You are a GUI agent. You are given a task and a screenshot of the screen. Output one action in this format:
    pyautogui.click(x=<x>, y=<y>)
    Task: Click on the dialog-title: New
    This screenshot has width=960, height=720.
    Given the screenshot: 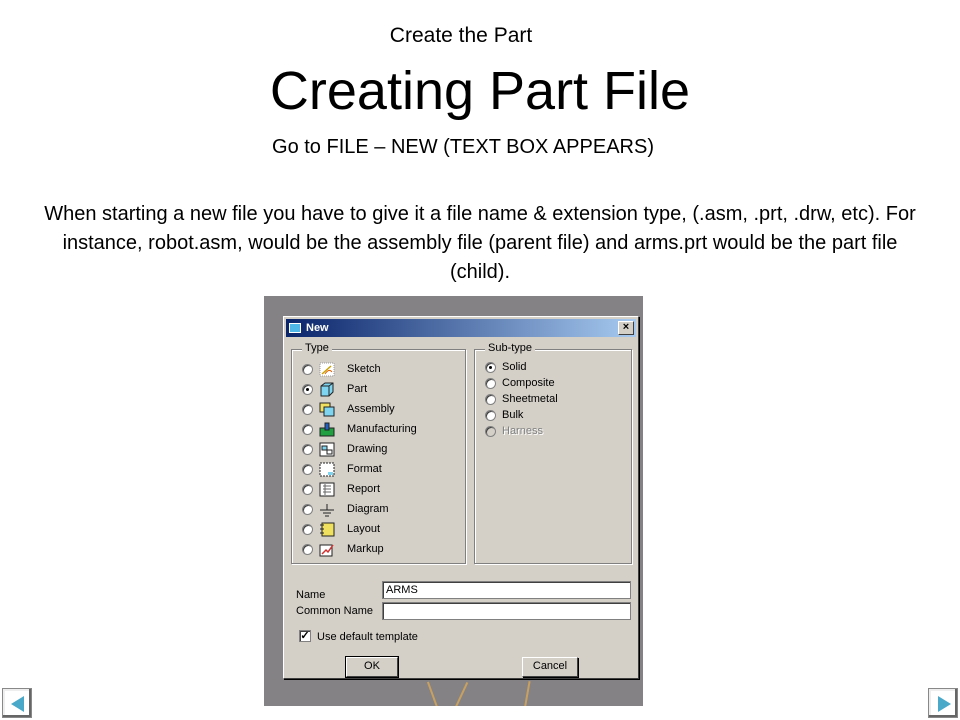 What is the action you would take?
    pyautogui.click(x=317, y=328)
    